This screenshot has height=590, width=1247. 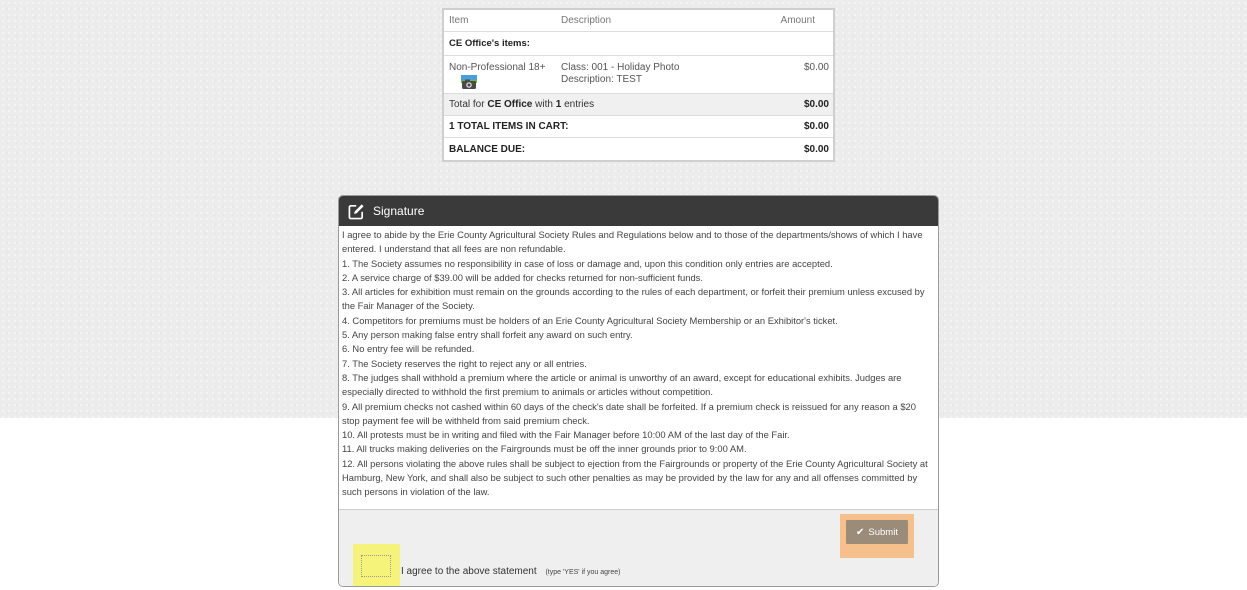 What do you see at coordinates (638, 211) in the screenshot?
I see `signature-header: Signature` at bounding box center [638, 211].